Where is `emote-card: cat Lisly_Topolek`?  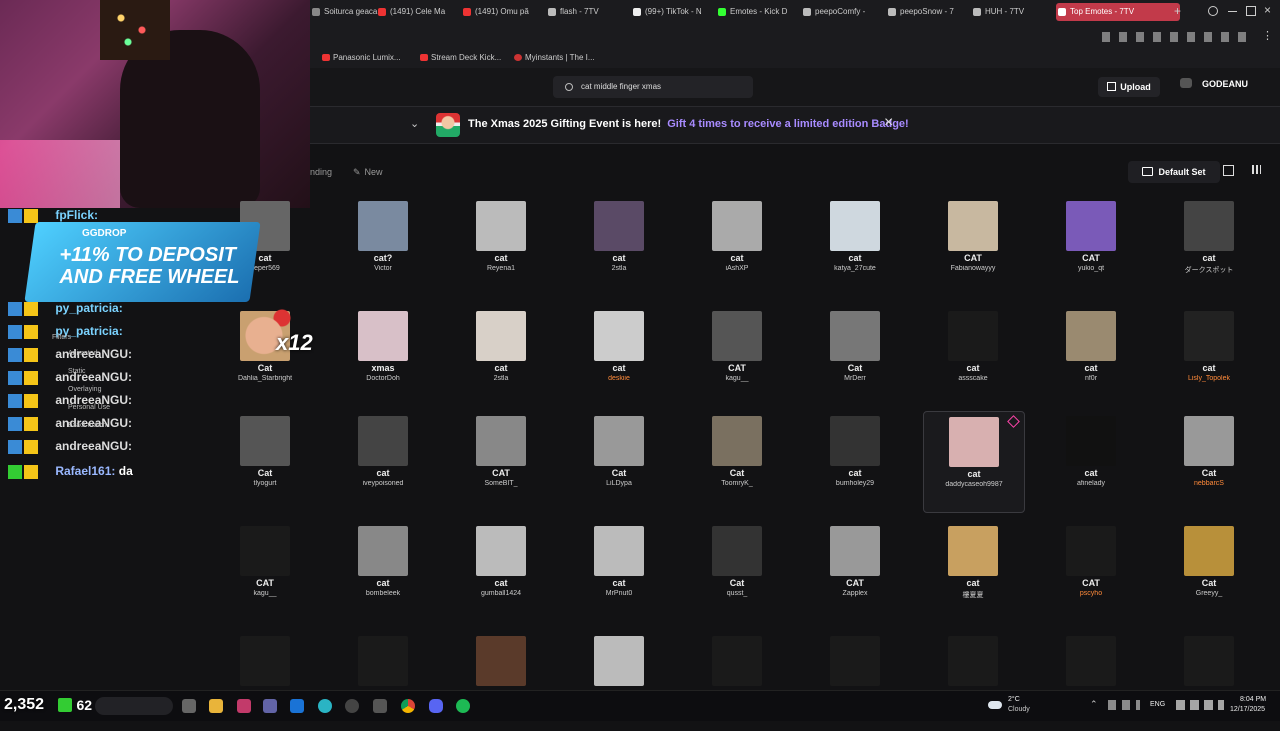
emote-card: cat Lisly_Topolek is located at coordinates (1209, 356).